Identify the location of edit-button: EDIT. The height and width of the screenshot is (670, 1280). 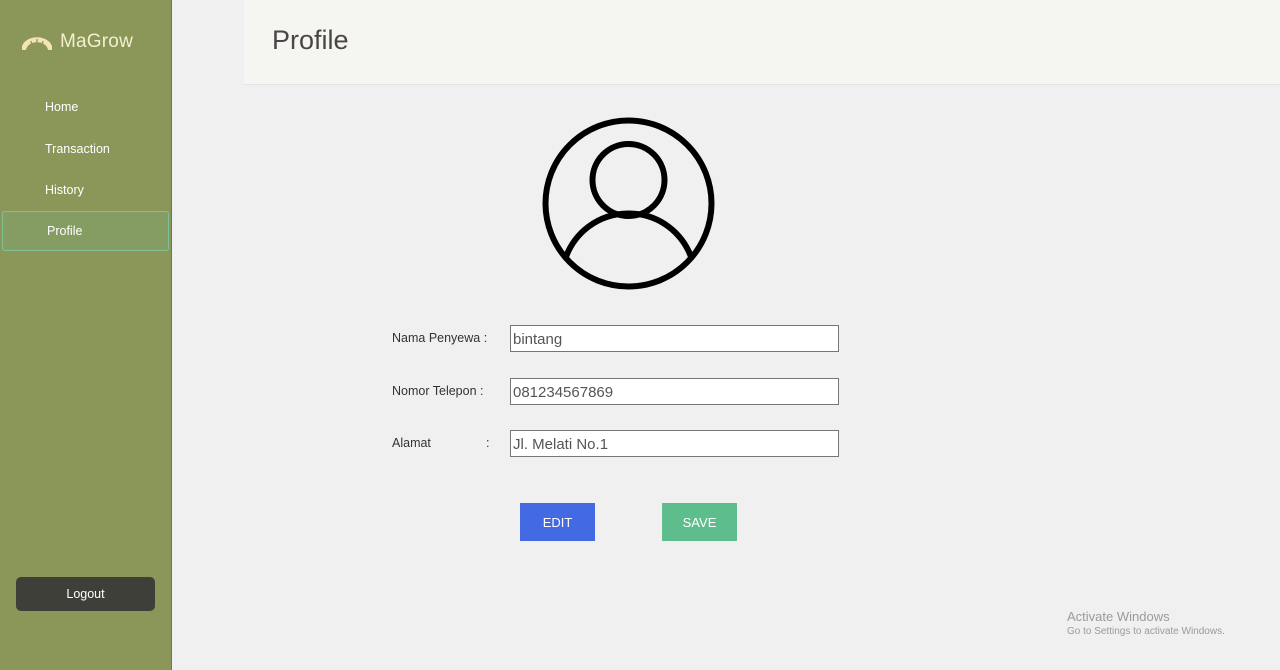
(557, 522).